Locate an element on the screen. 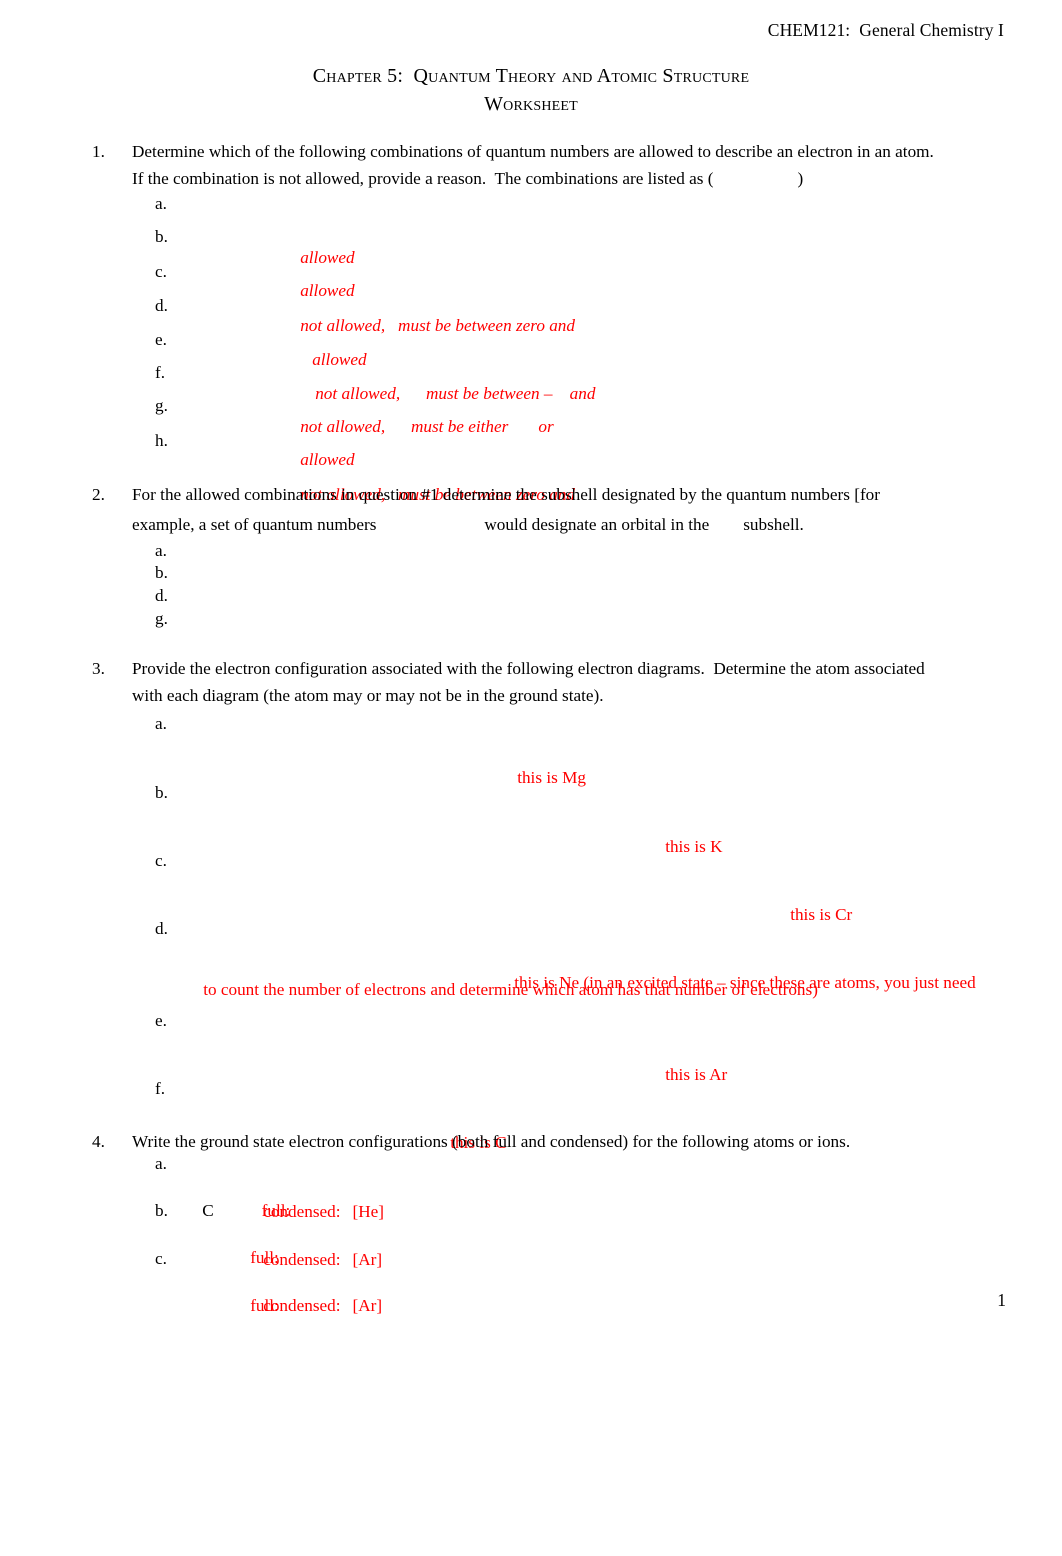 Image resolution: width=1062 pixels, height=1556 pixels. question-3-item-b-letter: b. is located at coordinates (161, 792).